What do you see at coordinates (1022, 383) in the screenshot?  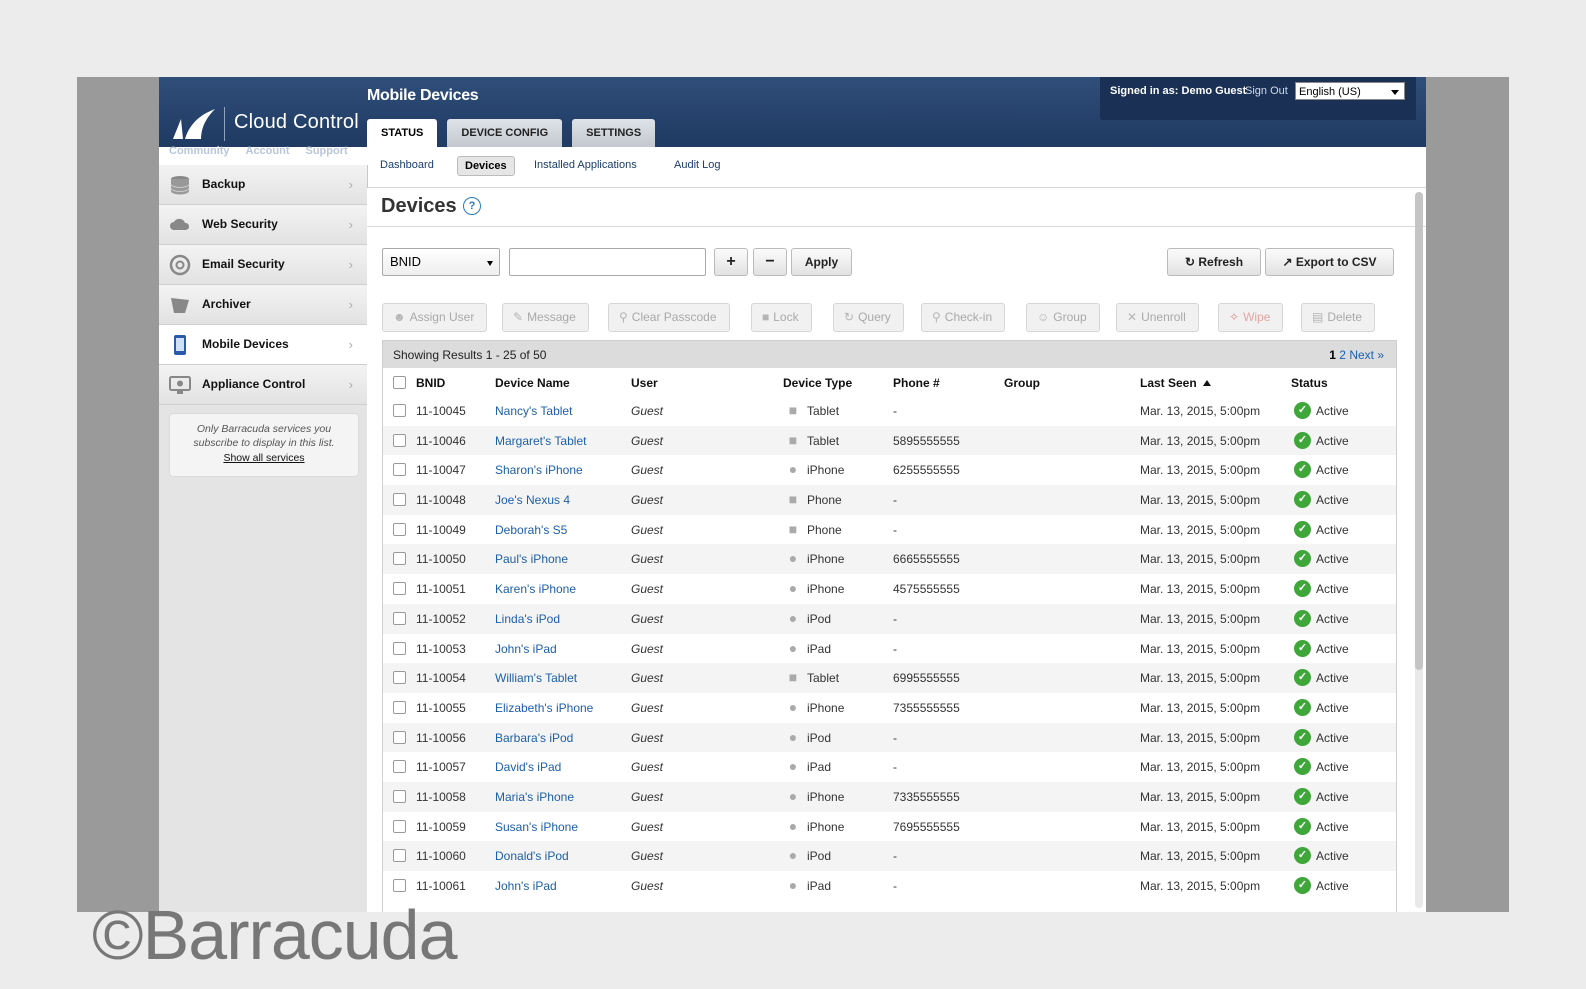 I see `column-header-group: Group` at bounding box center [1022, 383].